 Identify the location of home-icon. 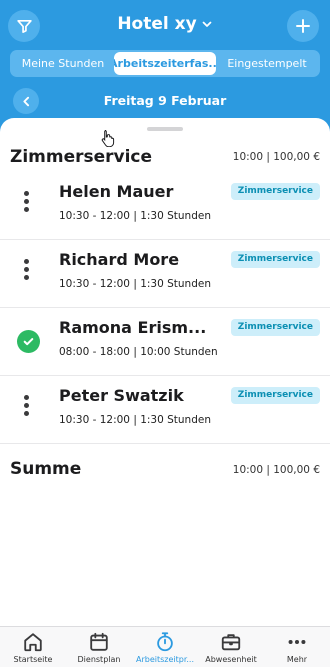
(33, 642).